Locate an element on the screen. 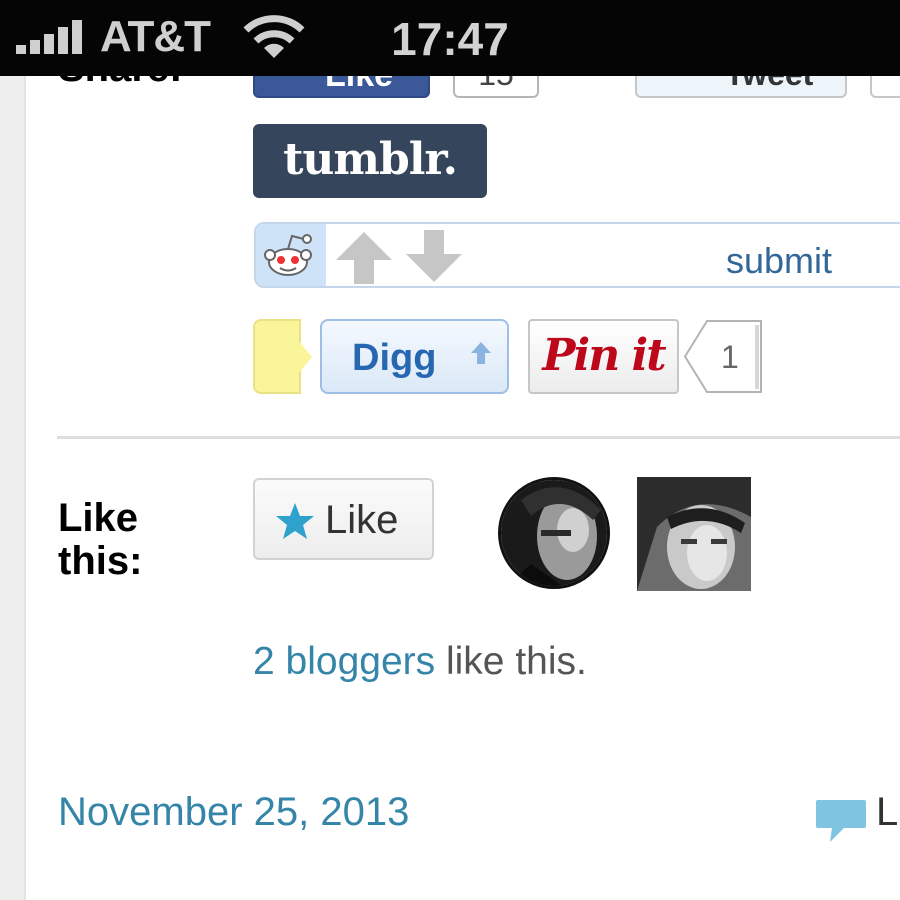 The height and width of the screenshot is (900, 900). clock: 17:47 is located at coordinates (450, 39).